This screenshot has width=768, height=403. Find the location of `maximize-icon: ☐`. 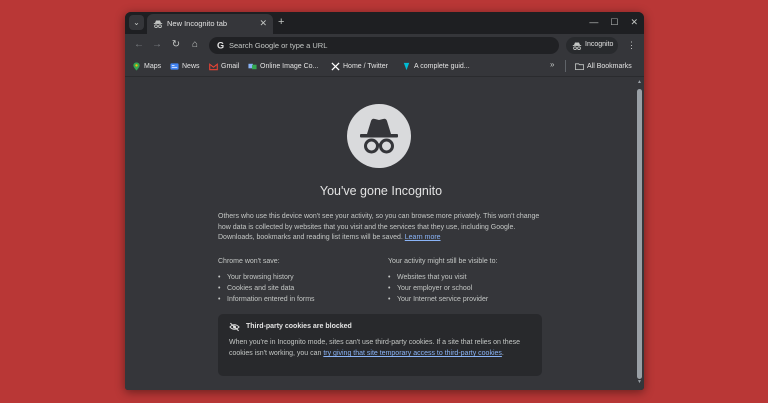

maximize-icon: ☐ is located at coordinates (614, 22).